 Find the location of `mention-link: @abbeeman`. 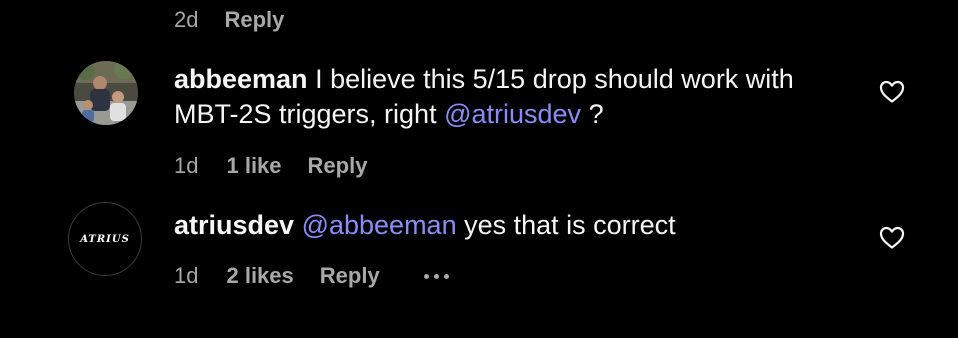

mention-link: @abbeeman is located at coordinates (379, 225).